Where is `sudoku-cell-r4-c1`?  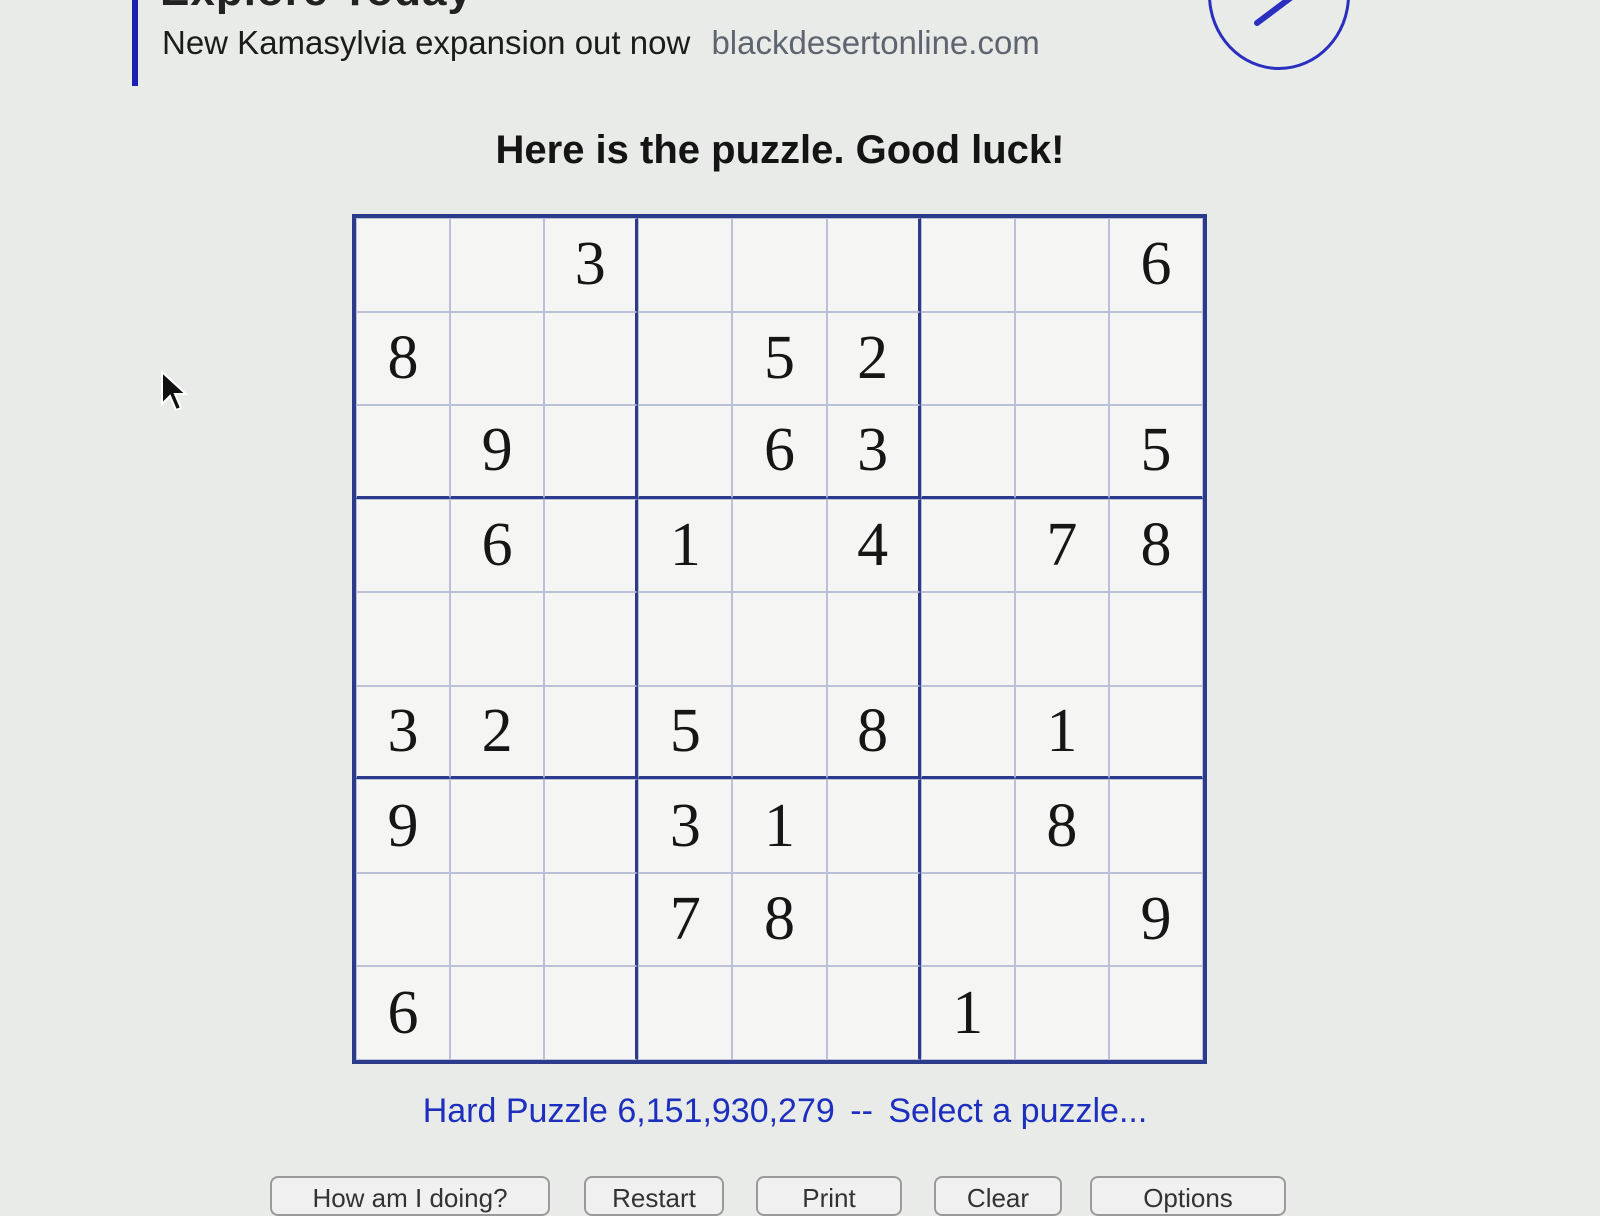 sudoku-cell-r4-c1 is located at coordinates (403, 545).